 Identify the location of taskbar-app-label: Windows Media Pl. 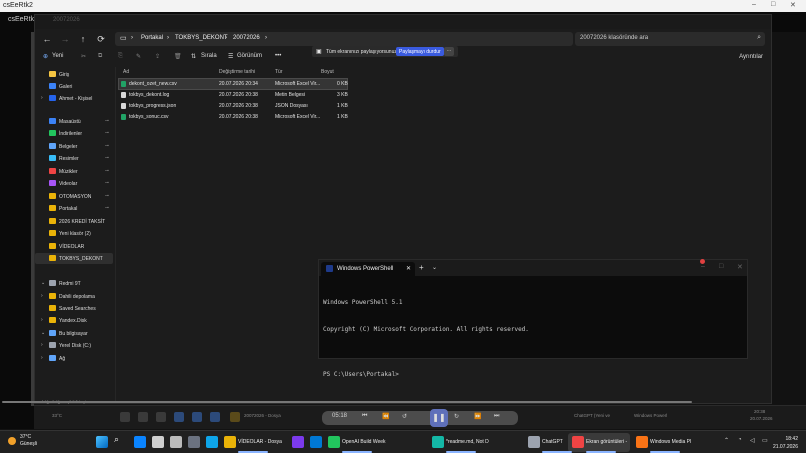
(670, 442).